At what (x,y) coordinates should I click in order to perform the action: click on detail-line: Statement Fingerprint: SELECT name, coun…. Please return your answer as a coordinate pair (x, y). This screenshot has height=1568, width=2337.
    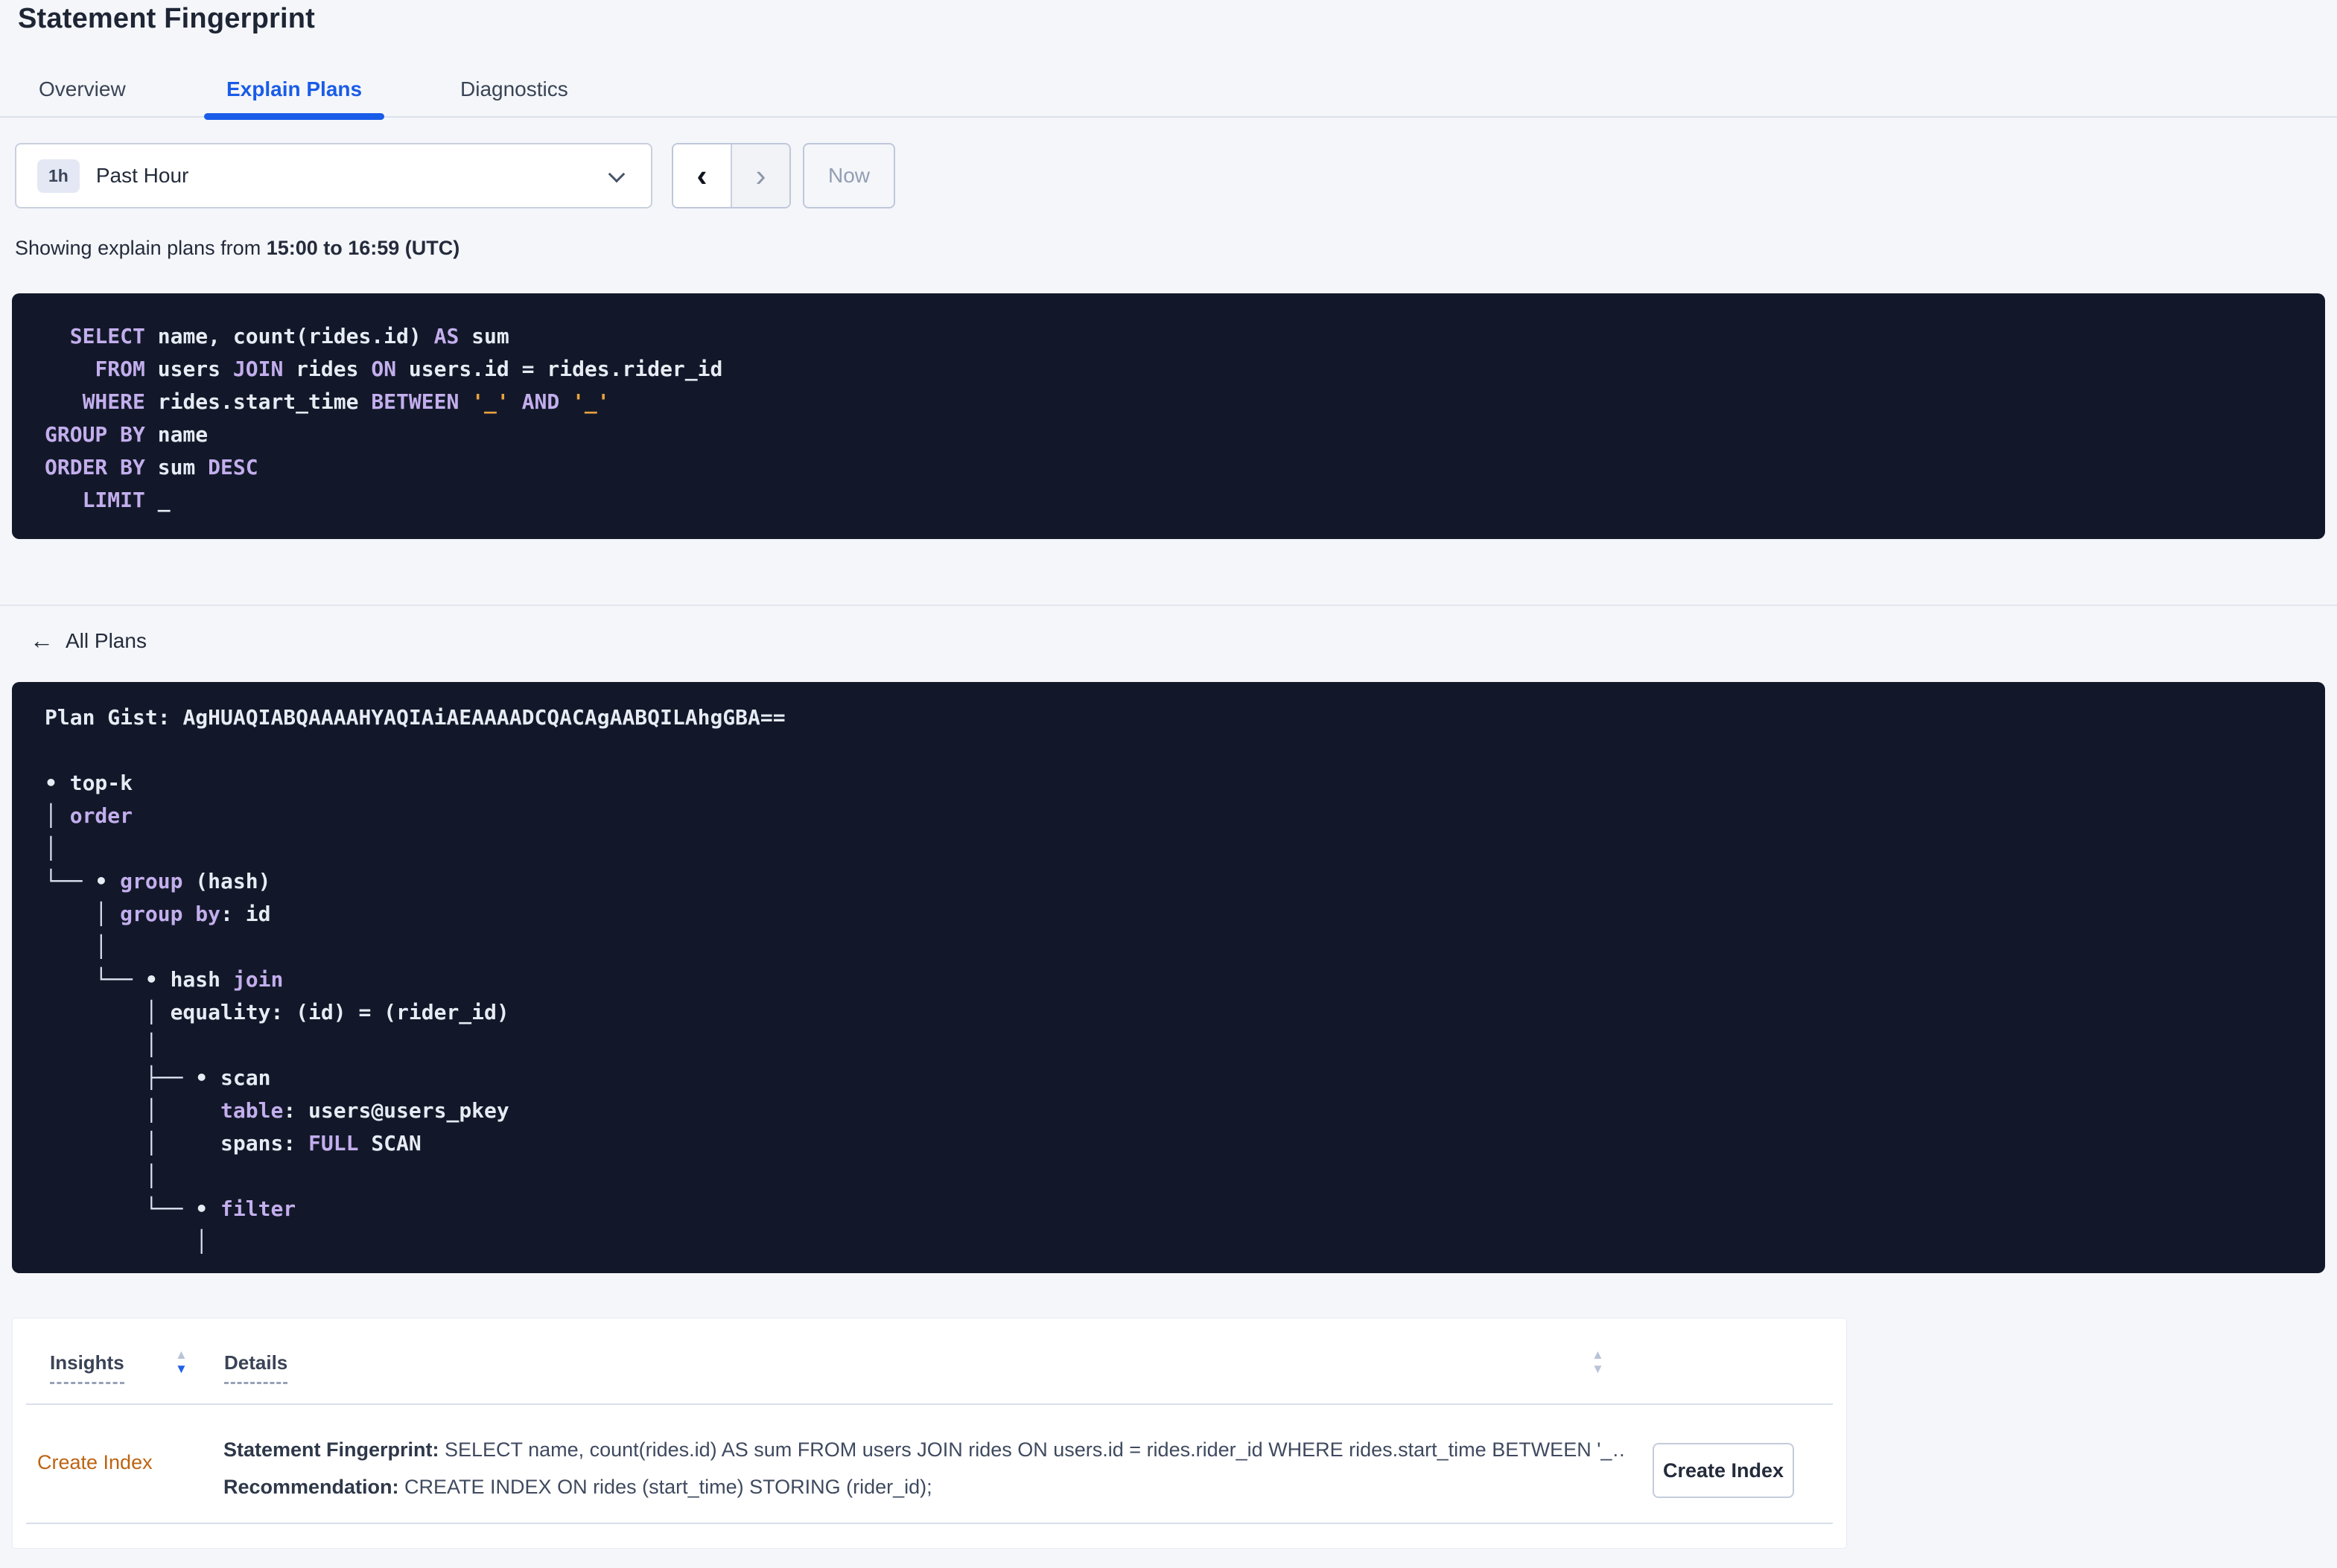
    Looking at the image, I should click on (923, 1449).